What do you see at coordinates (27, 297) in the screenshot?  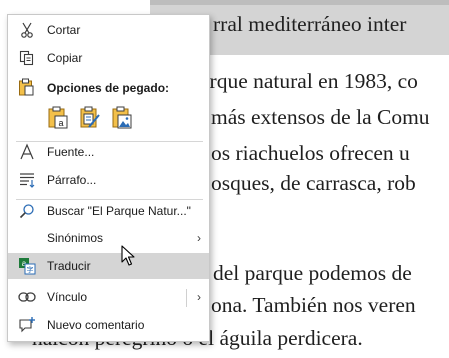 I see `link-icon` at bounding box center [27, 297].